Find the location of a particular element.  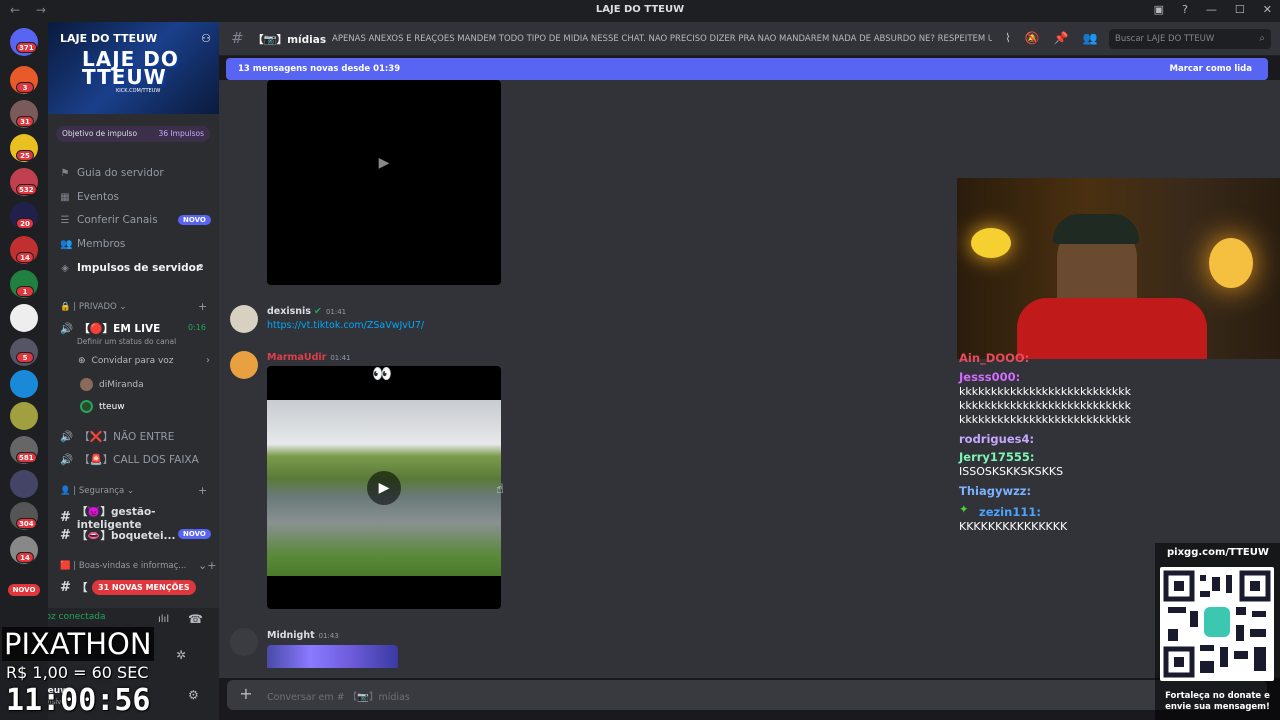

voice-user: diMiranda is located at coordinates (112, 384).